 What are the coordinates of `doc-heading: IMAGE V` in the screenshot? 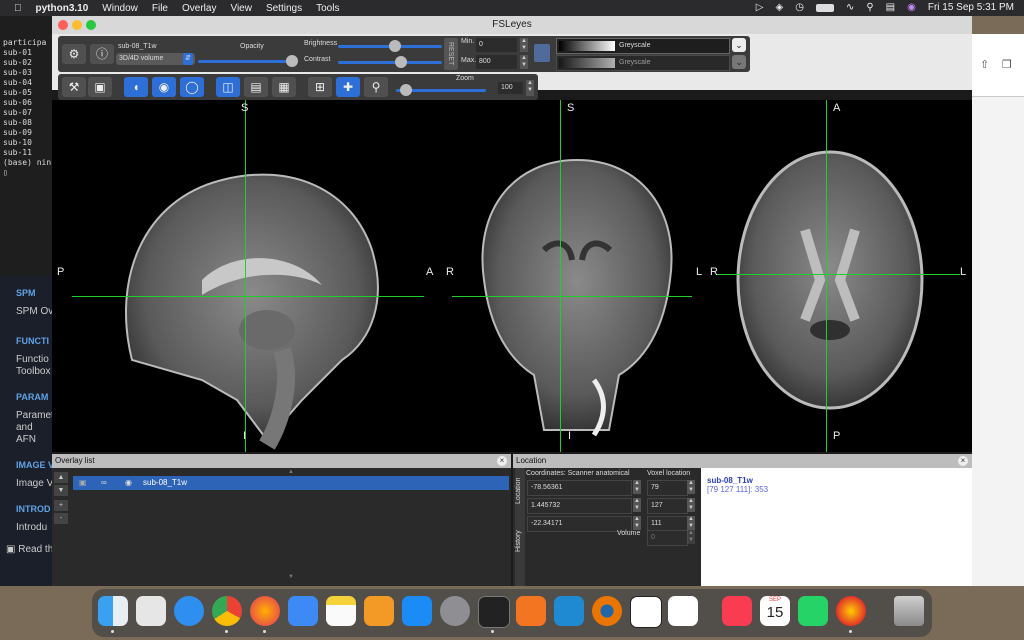 It's located at (34, 465).